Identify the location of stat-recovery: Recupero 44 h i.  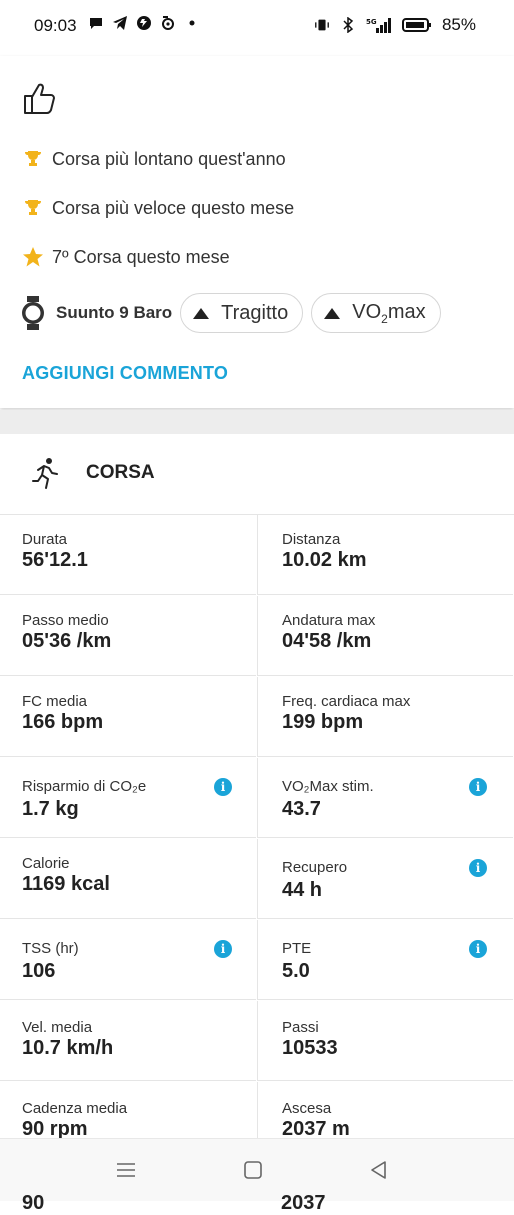
(385, 879).